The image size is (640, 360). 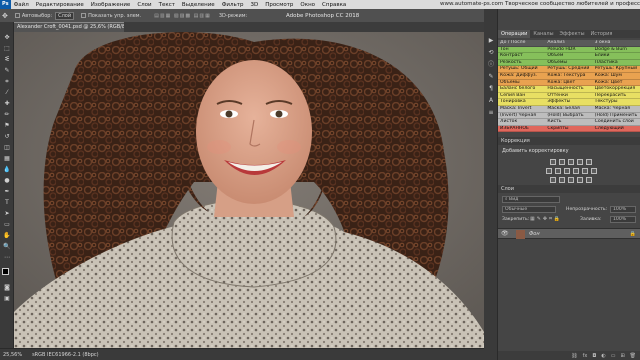 I want to click on threshold-adj-icon, so click(x=571, y=180).